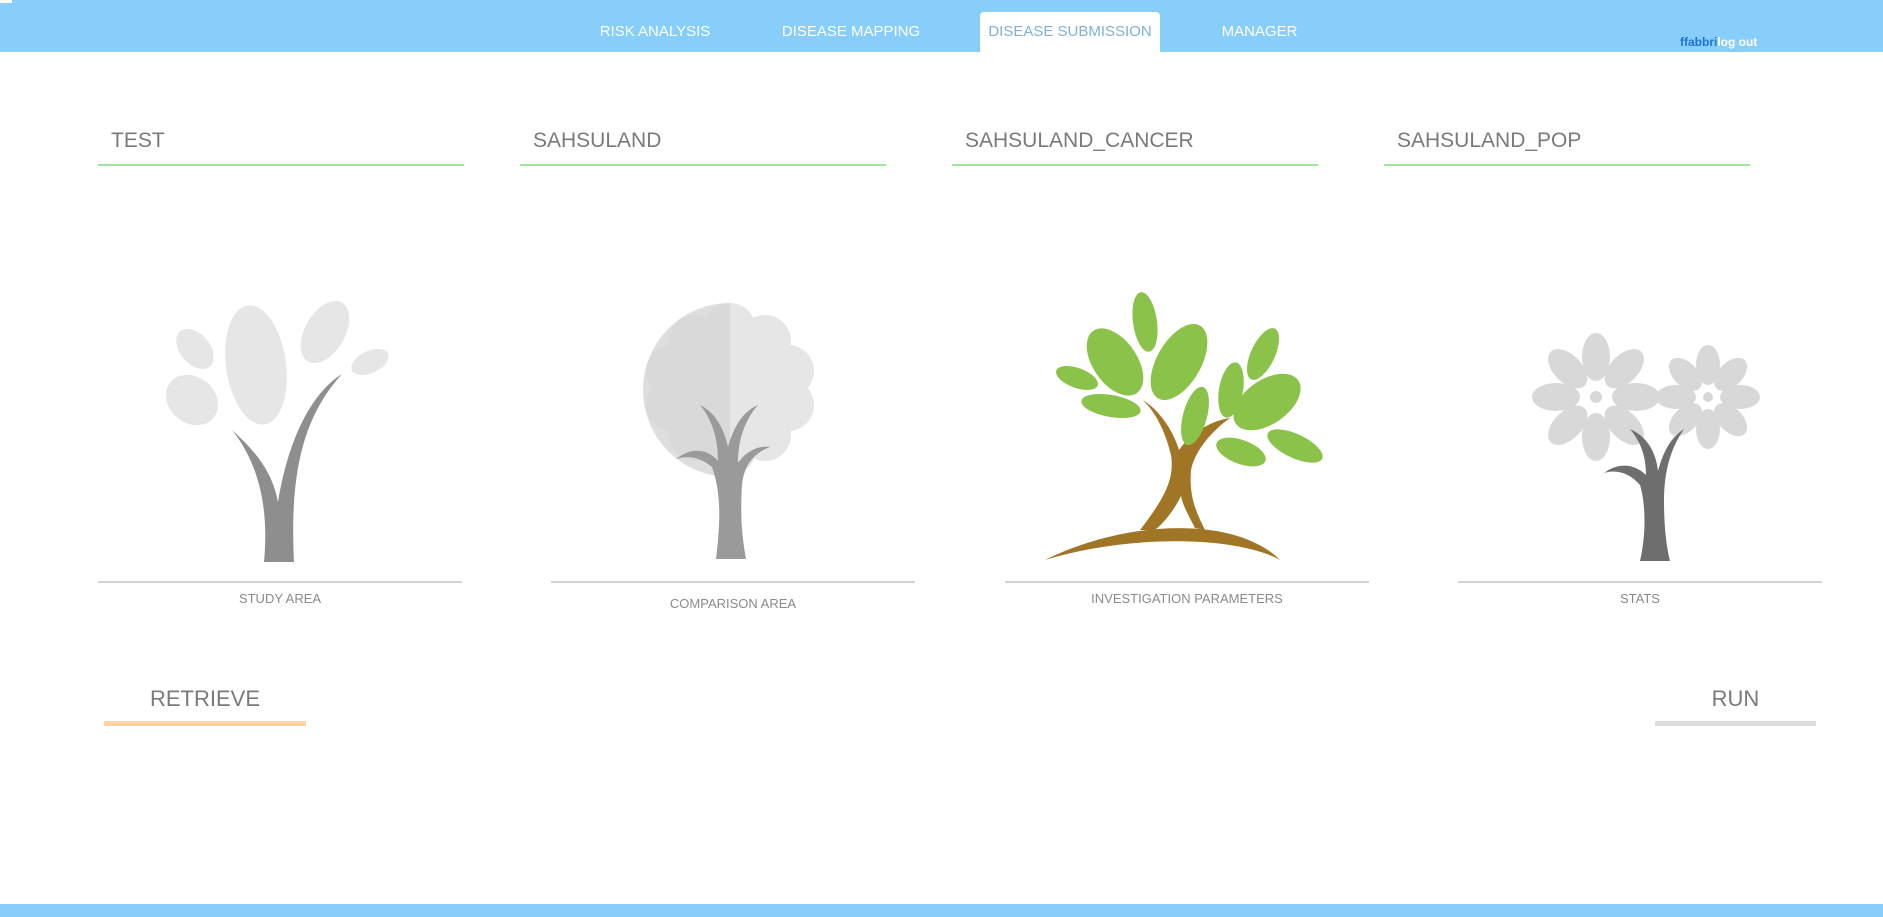 The height and width of the screenshot is (917, 1883). What do you see at coordinates (941, 910) in the screenshot?
I see `bottom-bar` at bounding box center [941, 910].